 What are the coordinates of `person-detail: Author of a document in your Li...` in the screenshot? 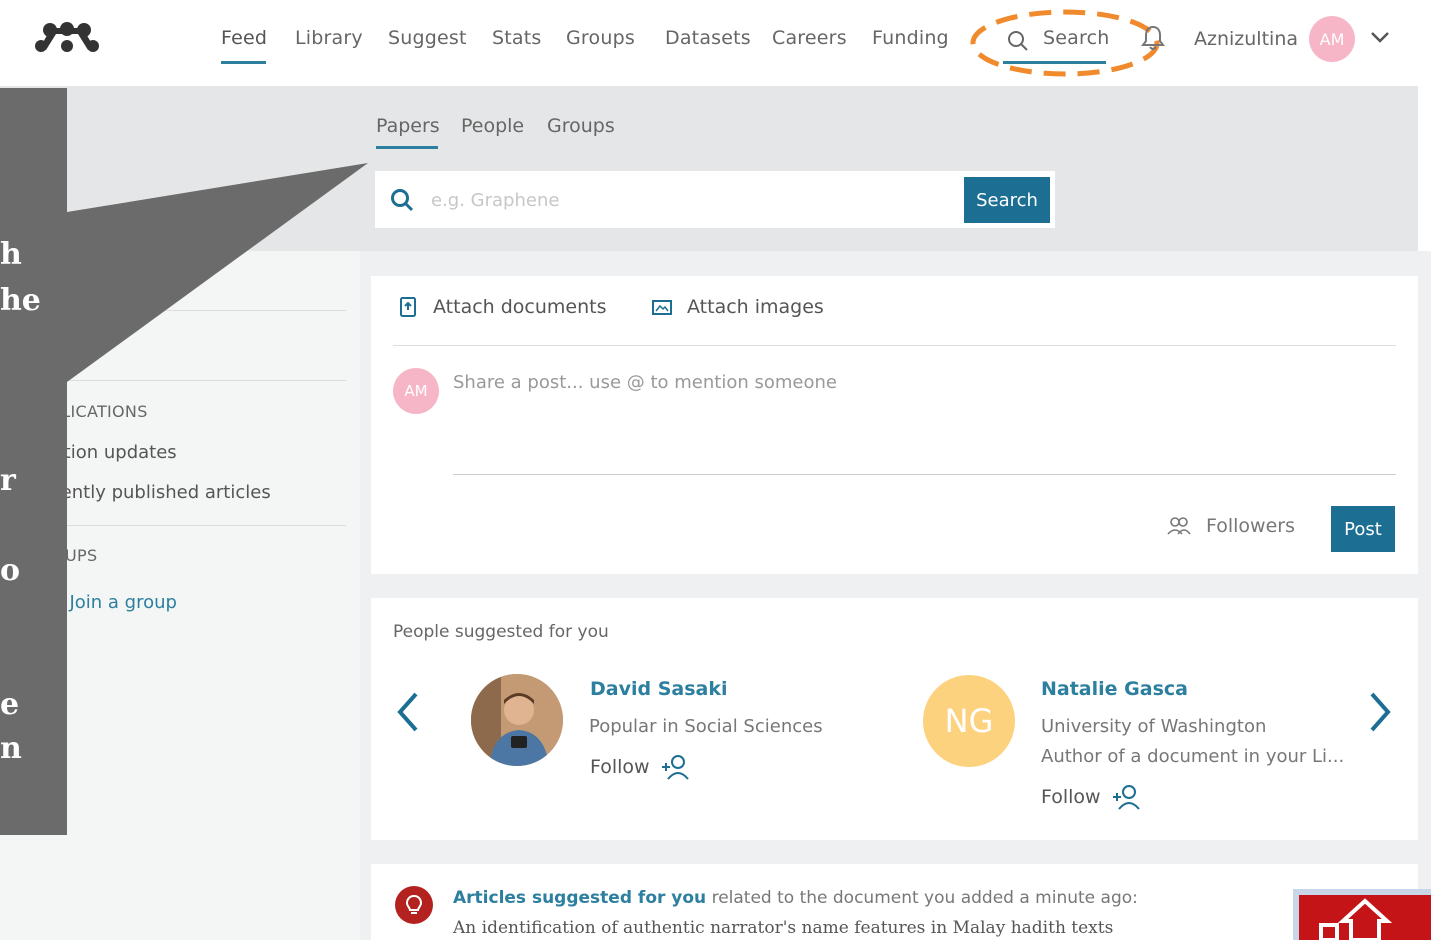 It's located at (1193, 756).